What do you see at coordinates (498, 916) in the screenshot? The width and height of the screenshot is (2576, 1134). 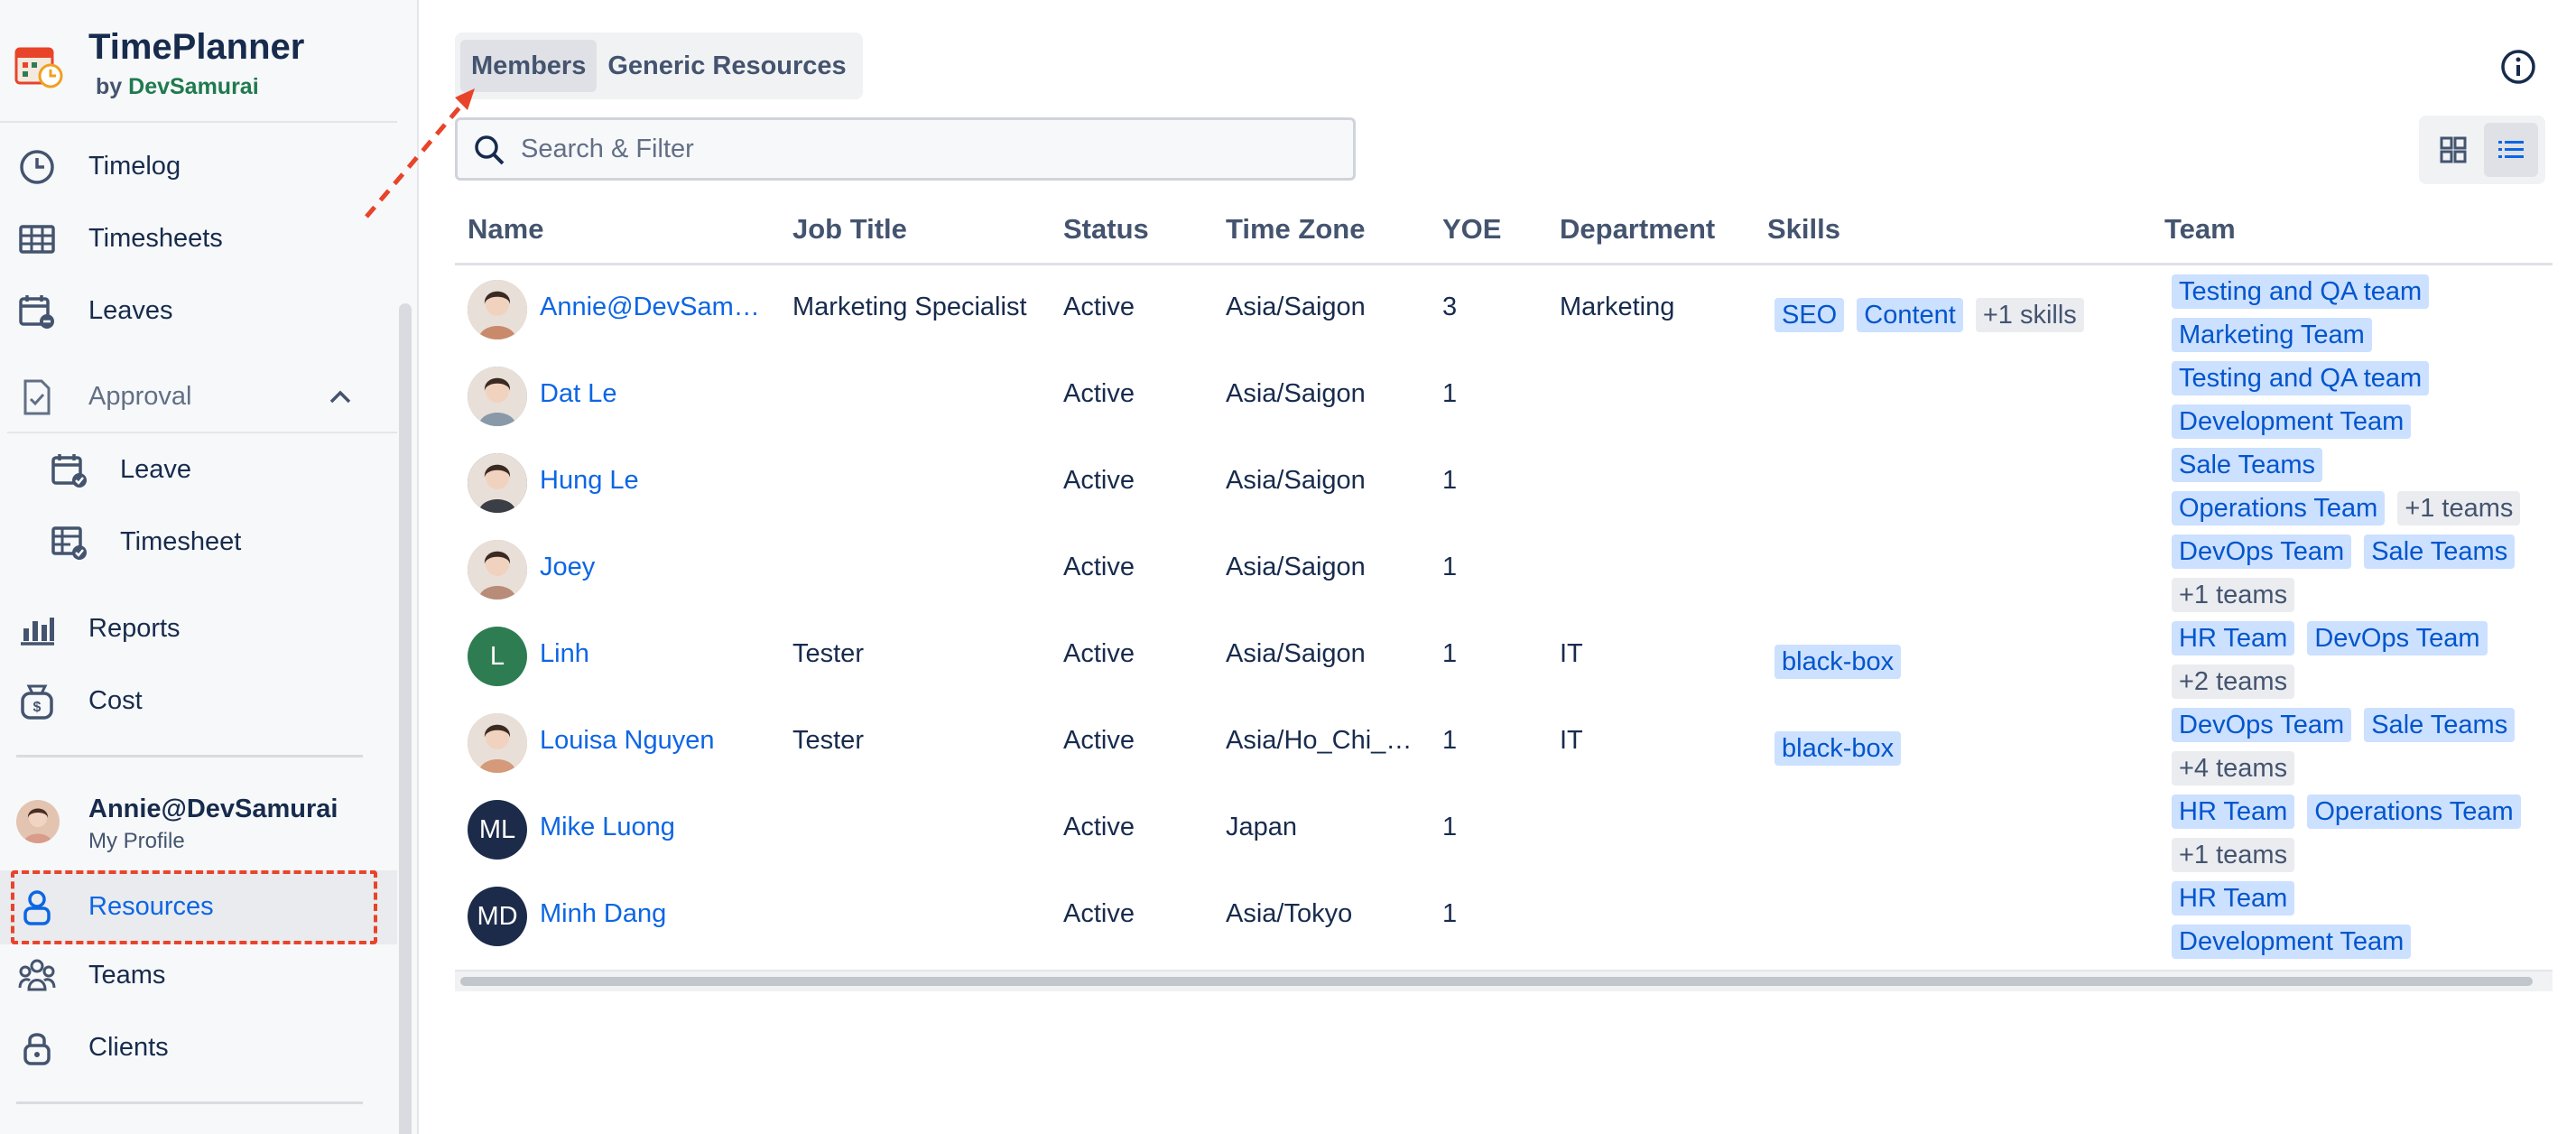 I see `avatar: MD` at bounding box center [498, 916].